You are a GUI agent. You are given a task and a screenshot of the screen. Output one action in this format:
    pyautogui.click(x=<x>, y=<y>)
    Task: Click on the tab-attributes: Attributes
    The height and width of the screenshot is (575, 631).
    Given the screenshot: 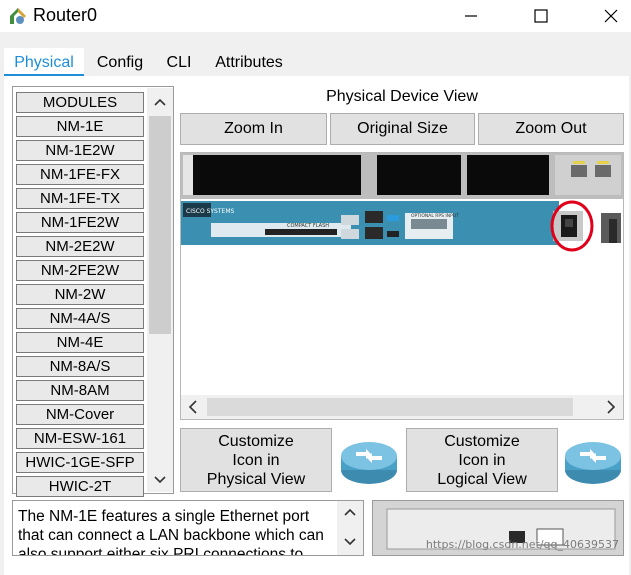 What is the action you would take?
    pyautogui.click(x=249, y=62)
    